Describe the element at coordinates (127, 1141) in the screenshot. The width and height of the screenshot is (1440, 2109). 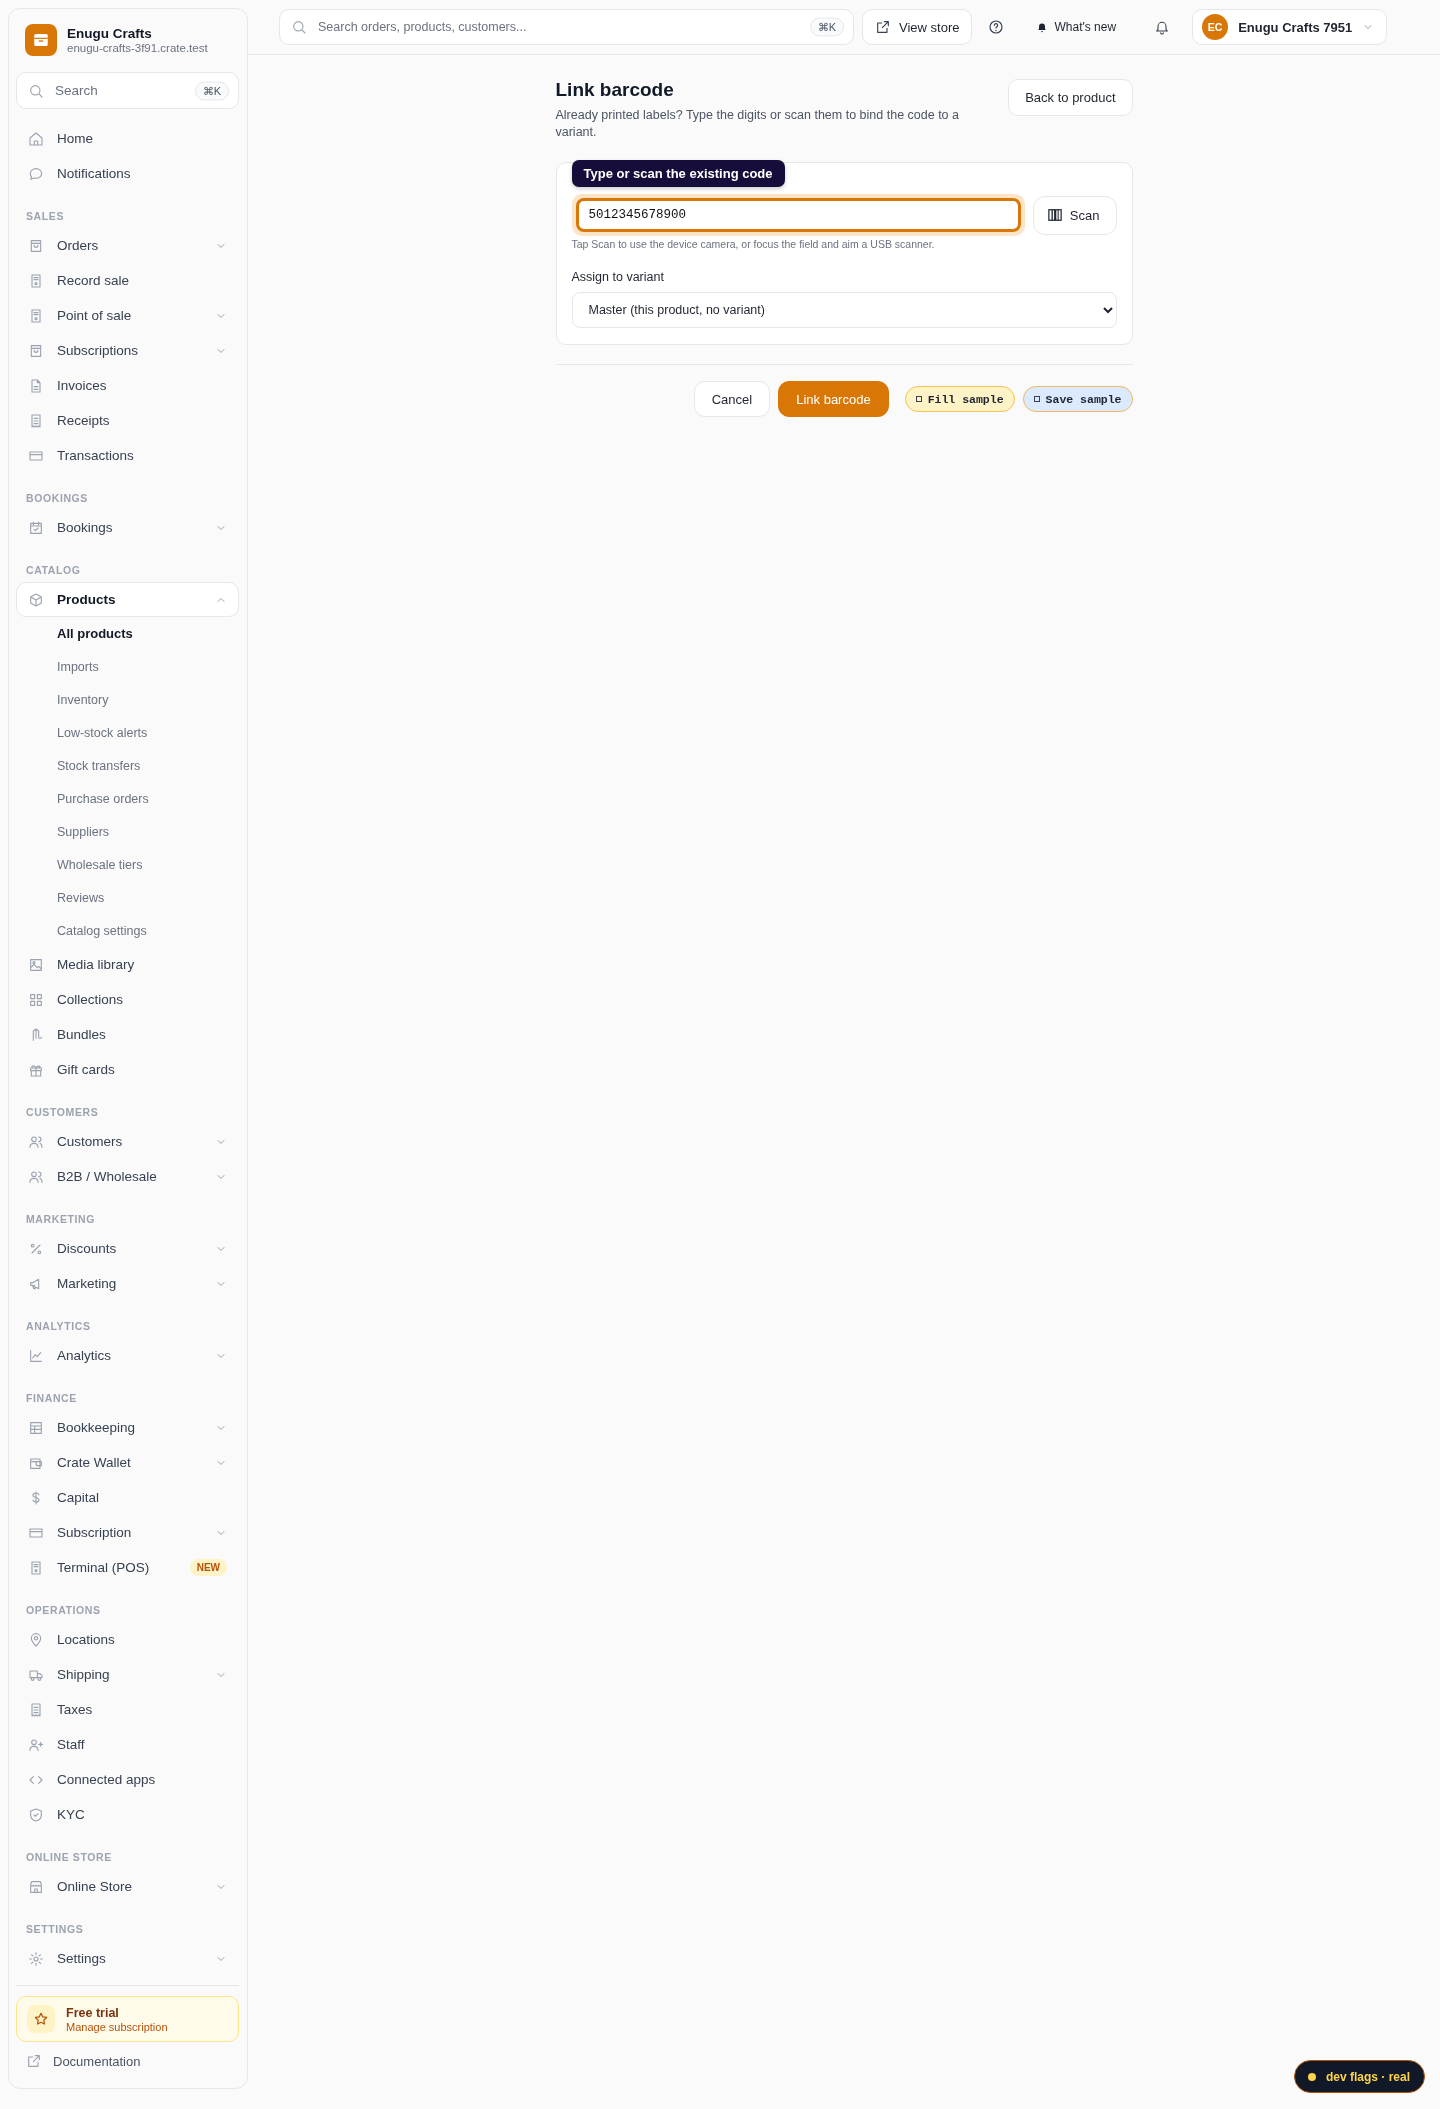
I see `nav-item: Customers` at that location.